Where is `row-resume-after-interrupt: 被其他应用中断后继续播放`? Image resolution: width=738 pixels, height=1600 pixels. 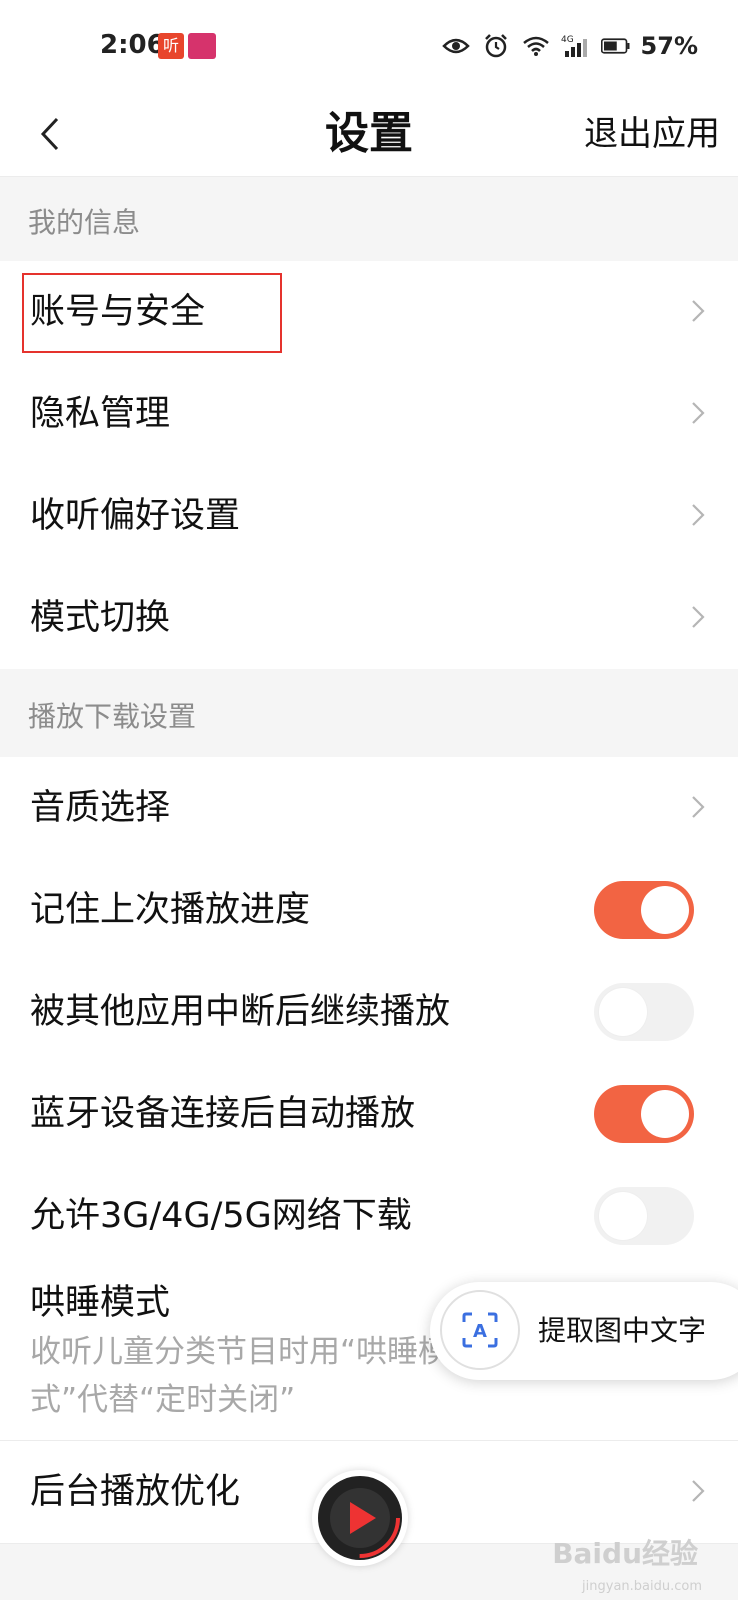 row-resume-after-interrupt: 被其他应用中断后继续播放 is located at coordinates (369, 1012).